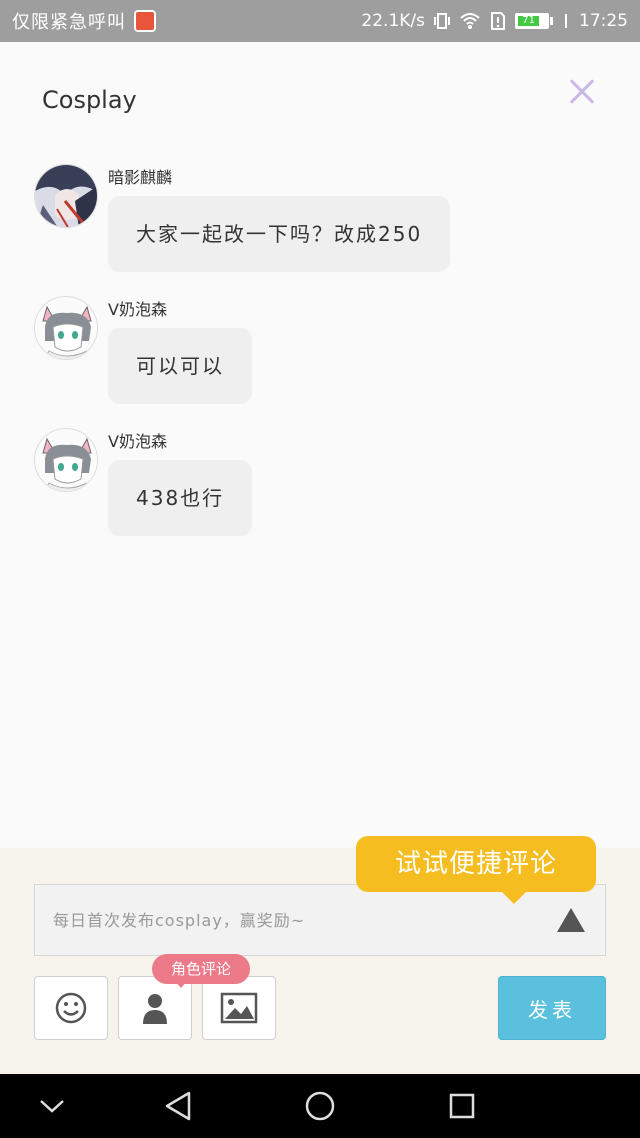 This screenshot has width=640, height=1138. What do you see at coordinates (69, 22) in the screenshot?
I see `carrier-text: 仅限紧急呼叫` at bounding box center [69, 22].